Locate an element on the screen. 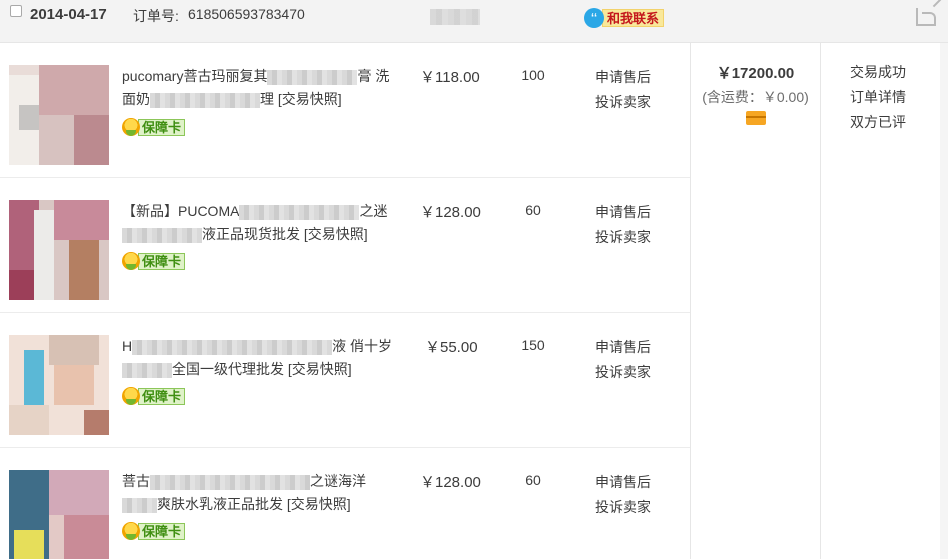  order-number: 618506593783470 is located at coordinates (246, 14).